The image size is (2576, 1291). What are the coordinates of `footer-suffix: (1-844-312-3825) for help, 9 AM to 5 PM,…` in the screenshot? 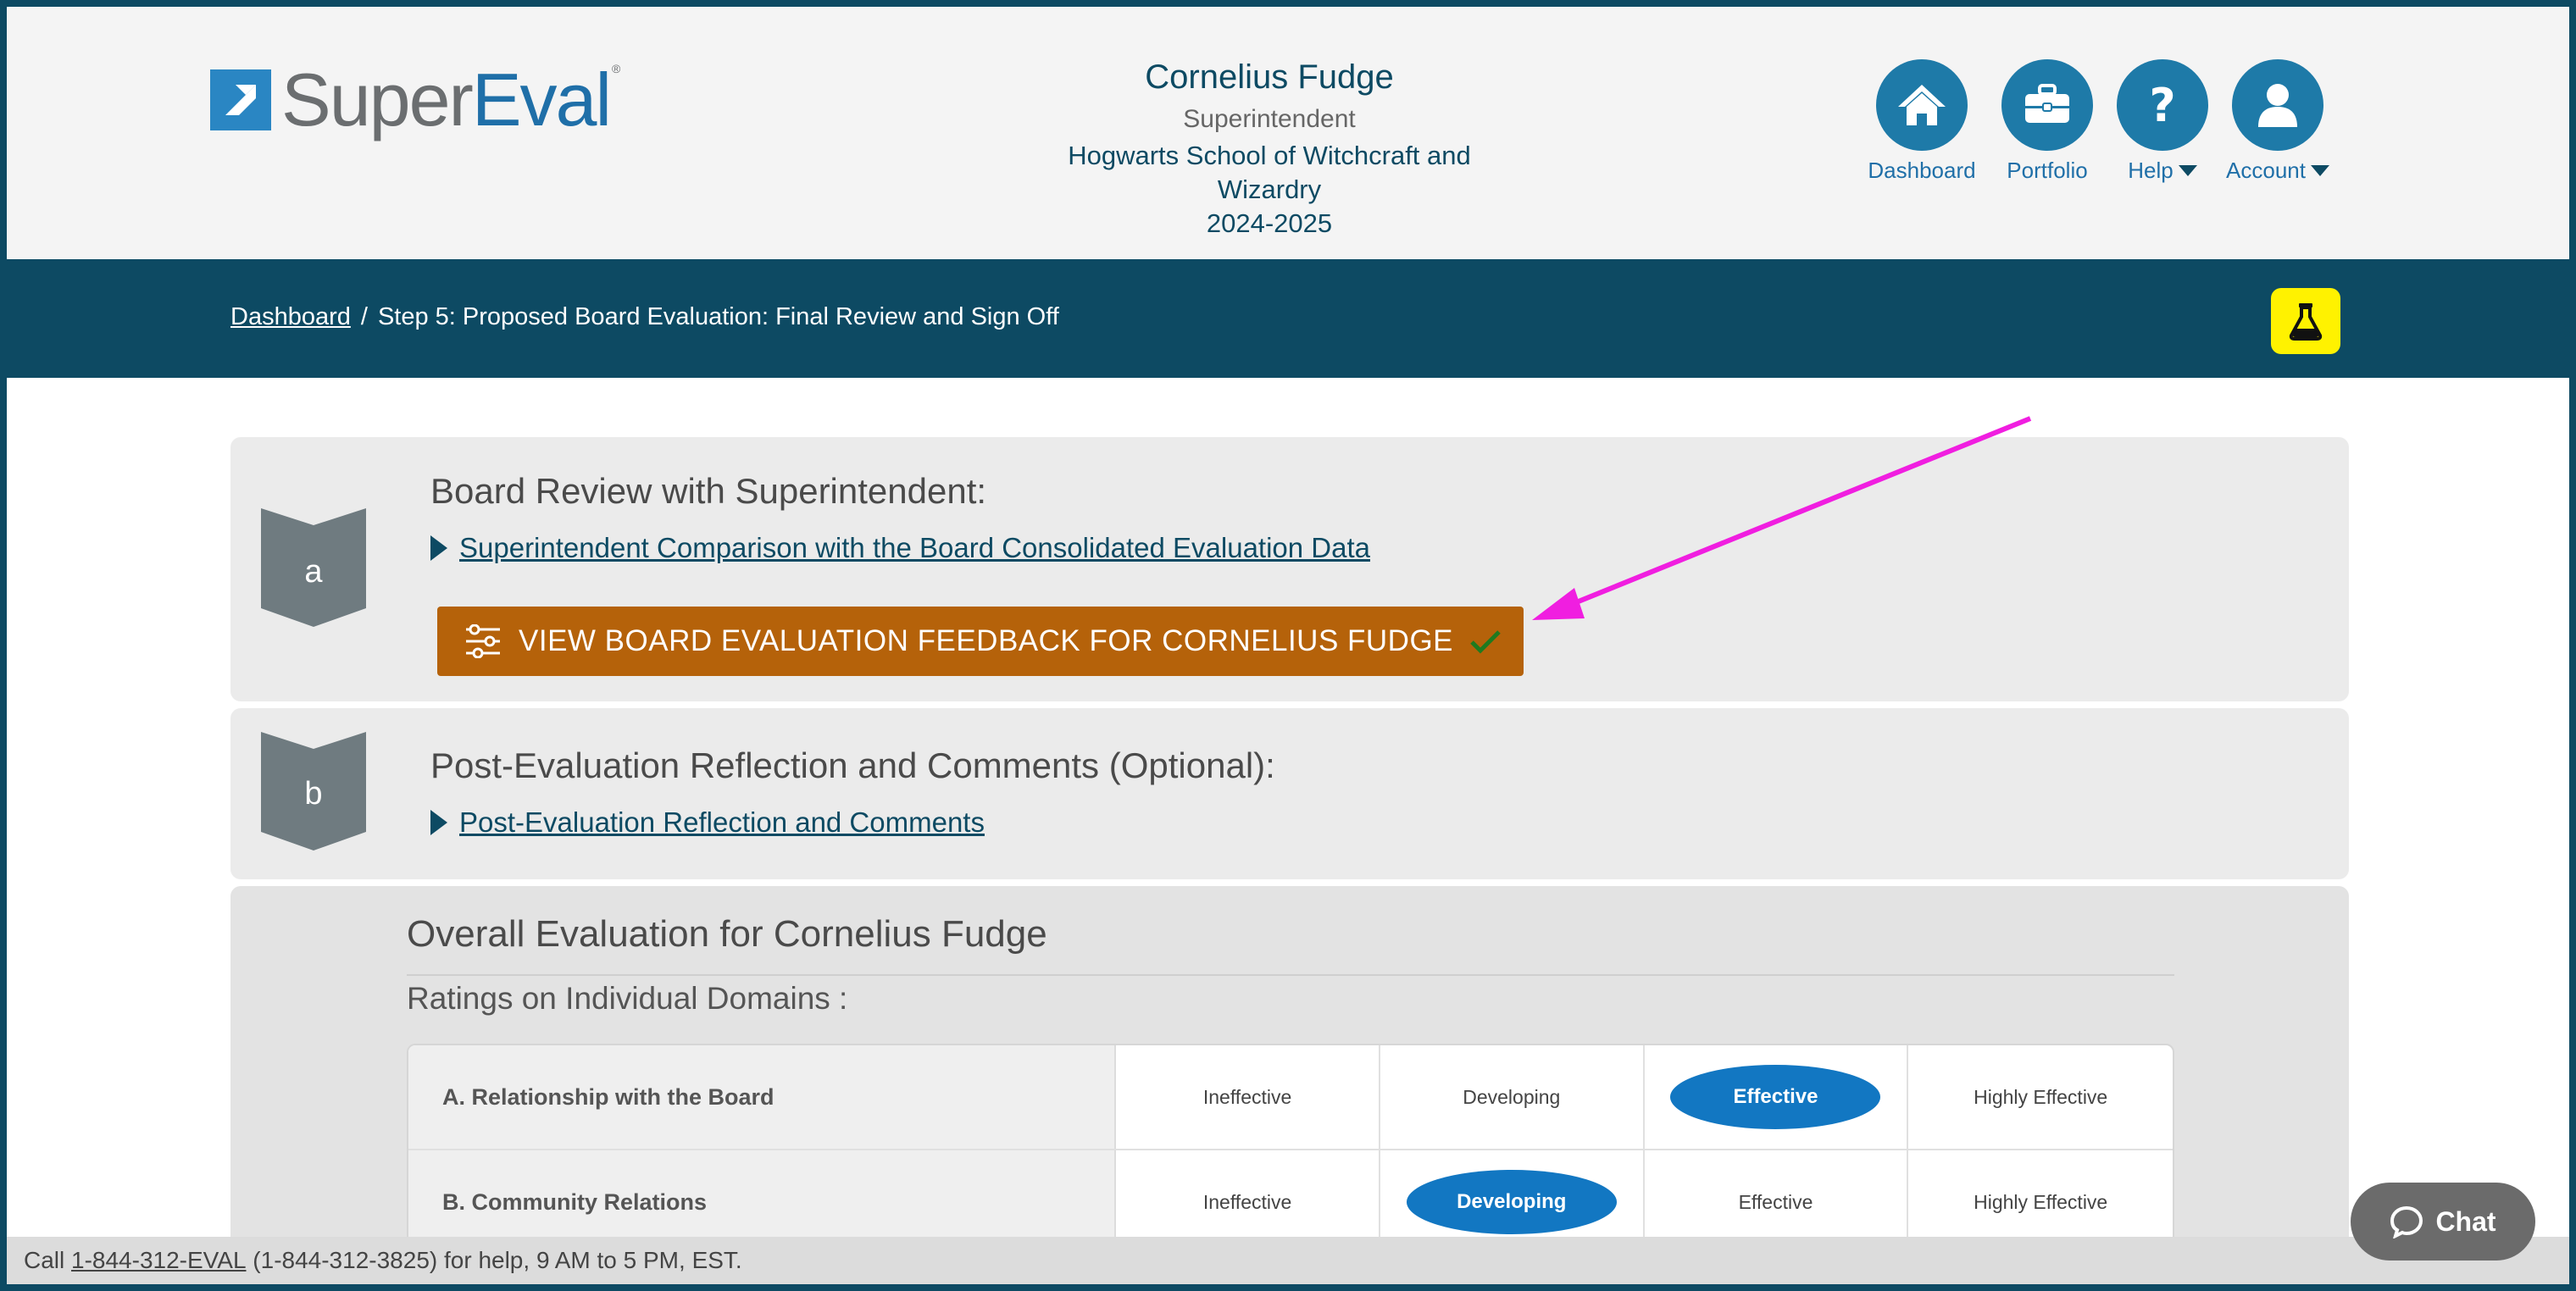 It's located at (494, 1260).